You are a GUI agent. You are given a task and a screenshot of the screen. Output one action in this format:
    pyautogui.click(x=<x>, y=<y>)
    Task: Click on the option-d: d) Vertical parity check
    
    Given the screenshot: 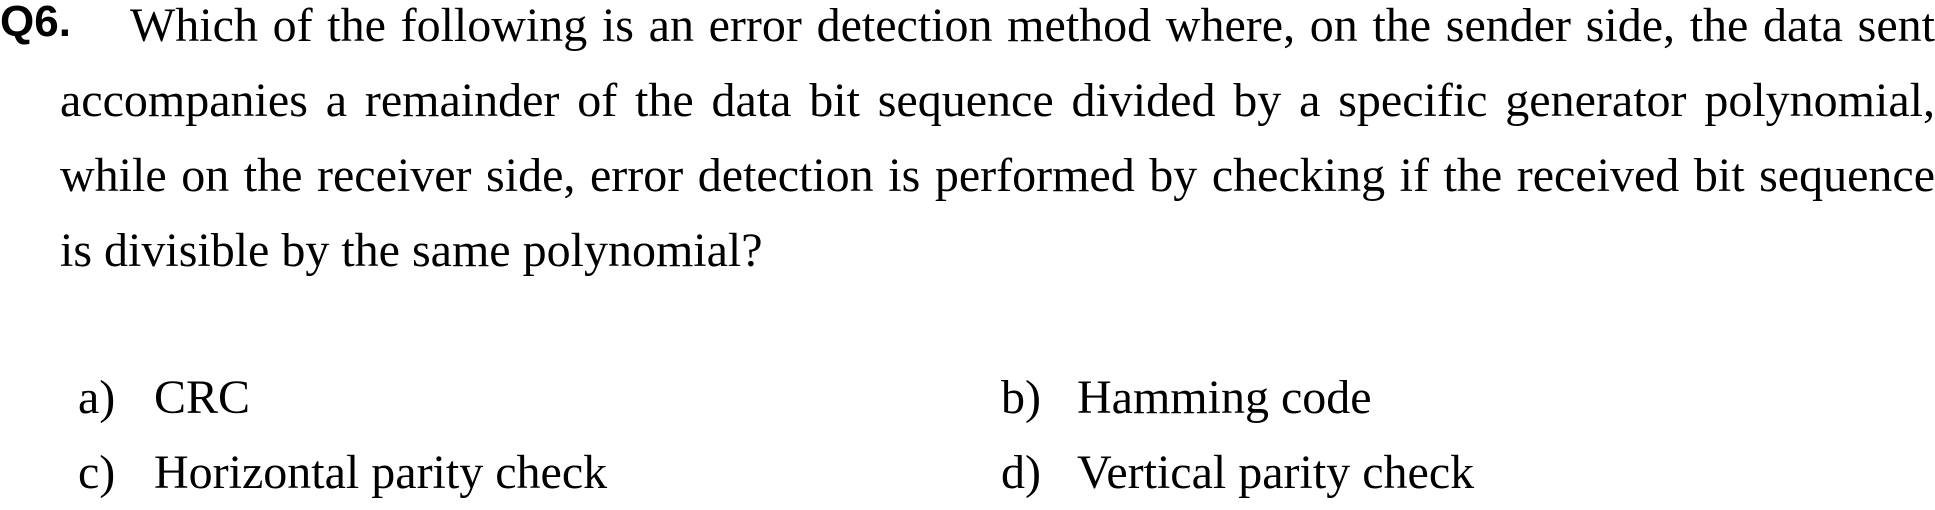 What is the action you would take?
    pyautogui.click(x=1237, y=472)
    